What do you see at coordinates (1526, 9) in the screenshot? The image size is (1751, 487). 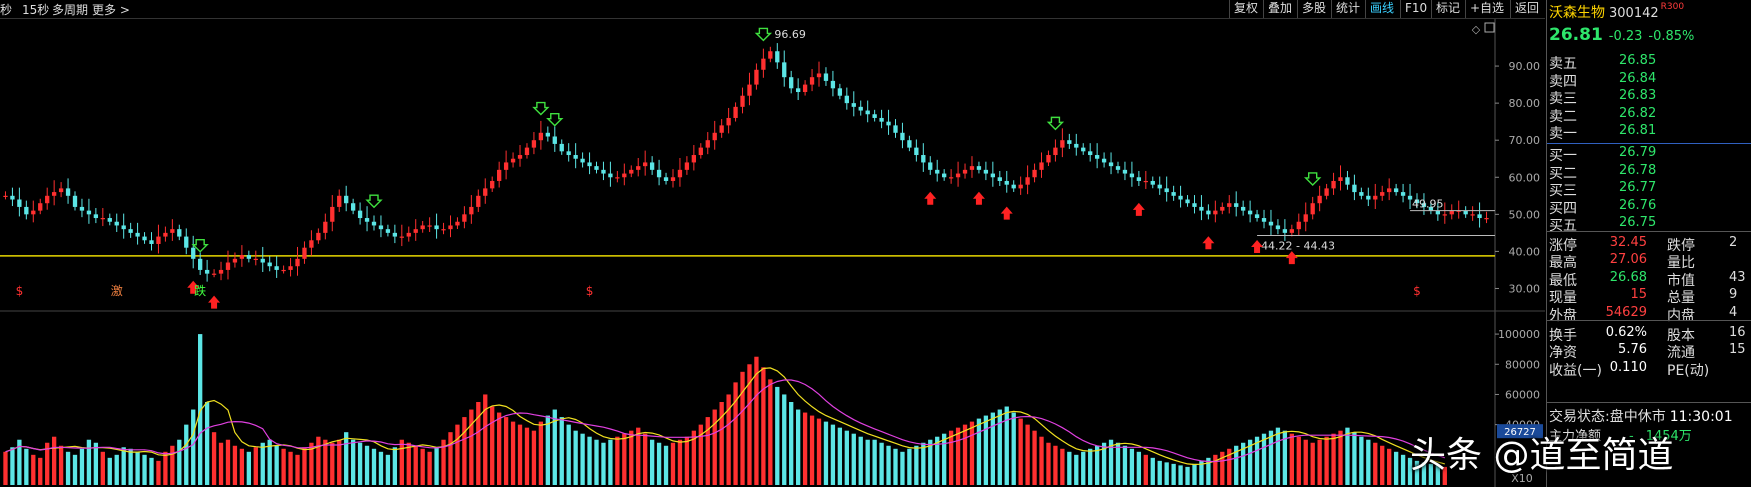 I see `toolbar-button-8: 返回` at bounding box center [1526, 9].